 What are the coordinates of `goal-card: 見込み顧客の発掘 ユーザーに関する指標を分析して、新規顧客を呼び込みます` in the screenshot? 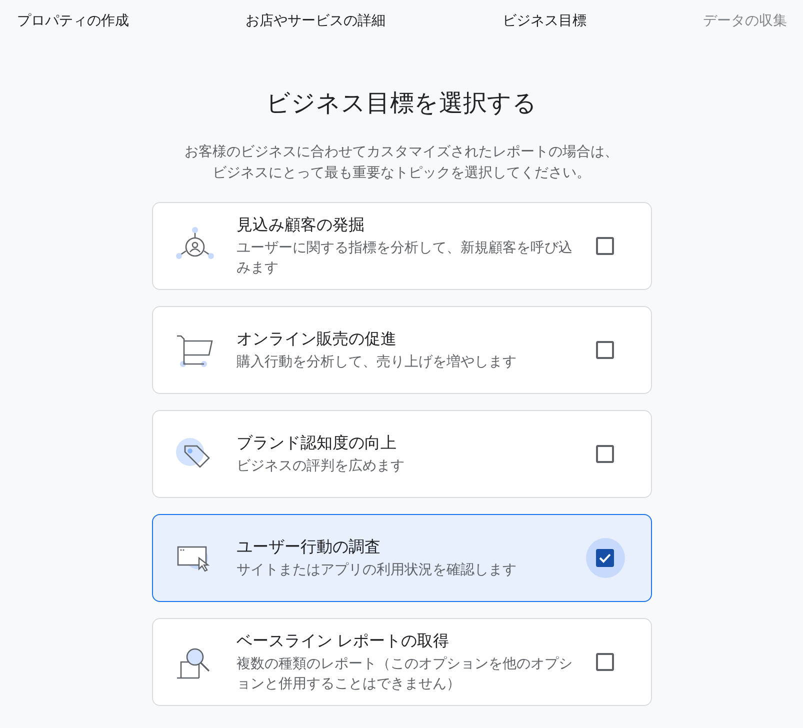 It's located at (402, 246).